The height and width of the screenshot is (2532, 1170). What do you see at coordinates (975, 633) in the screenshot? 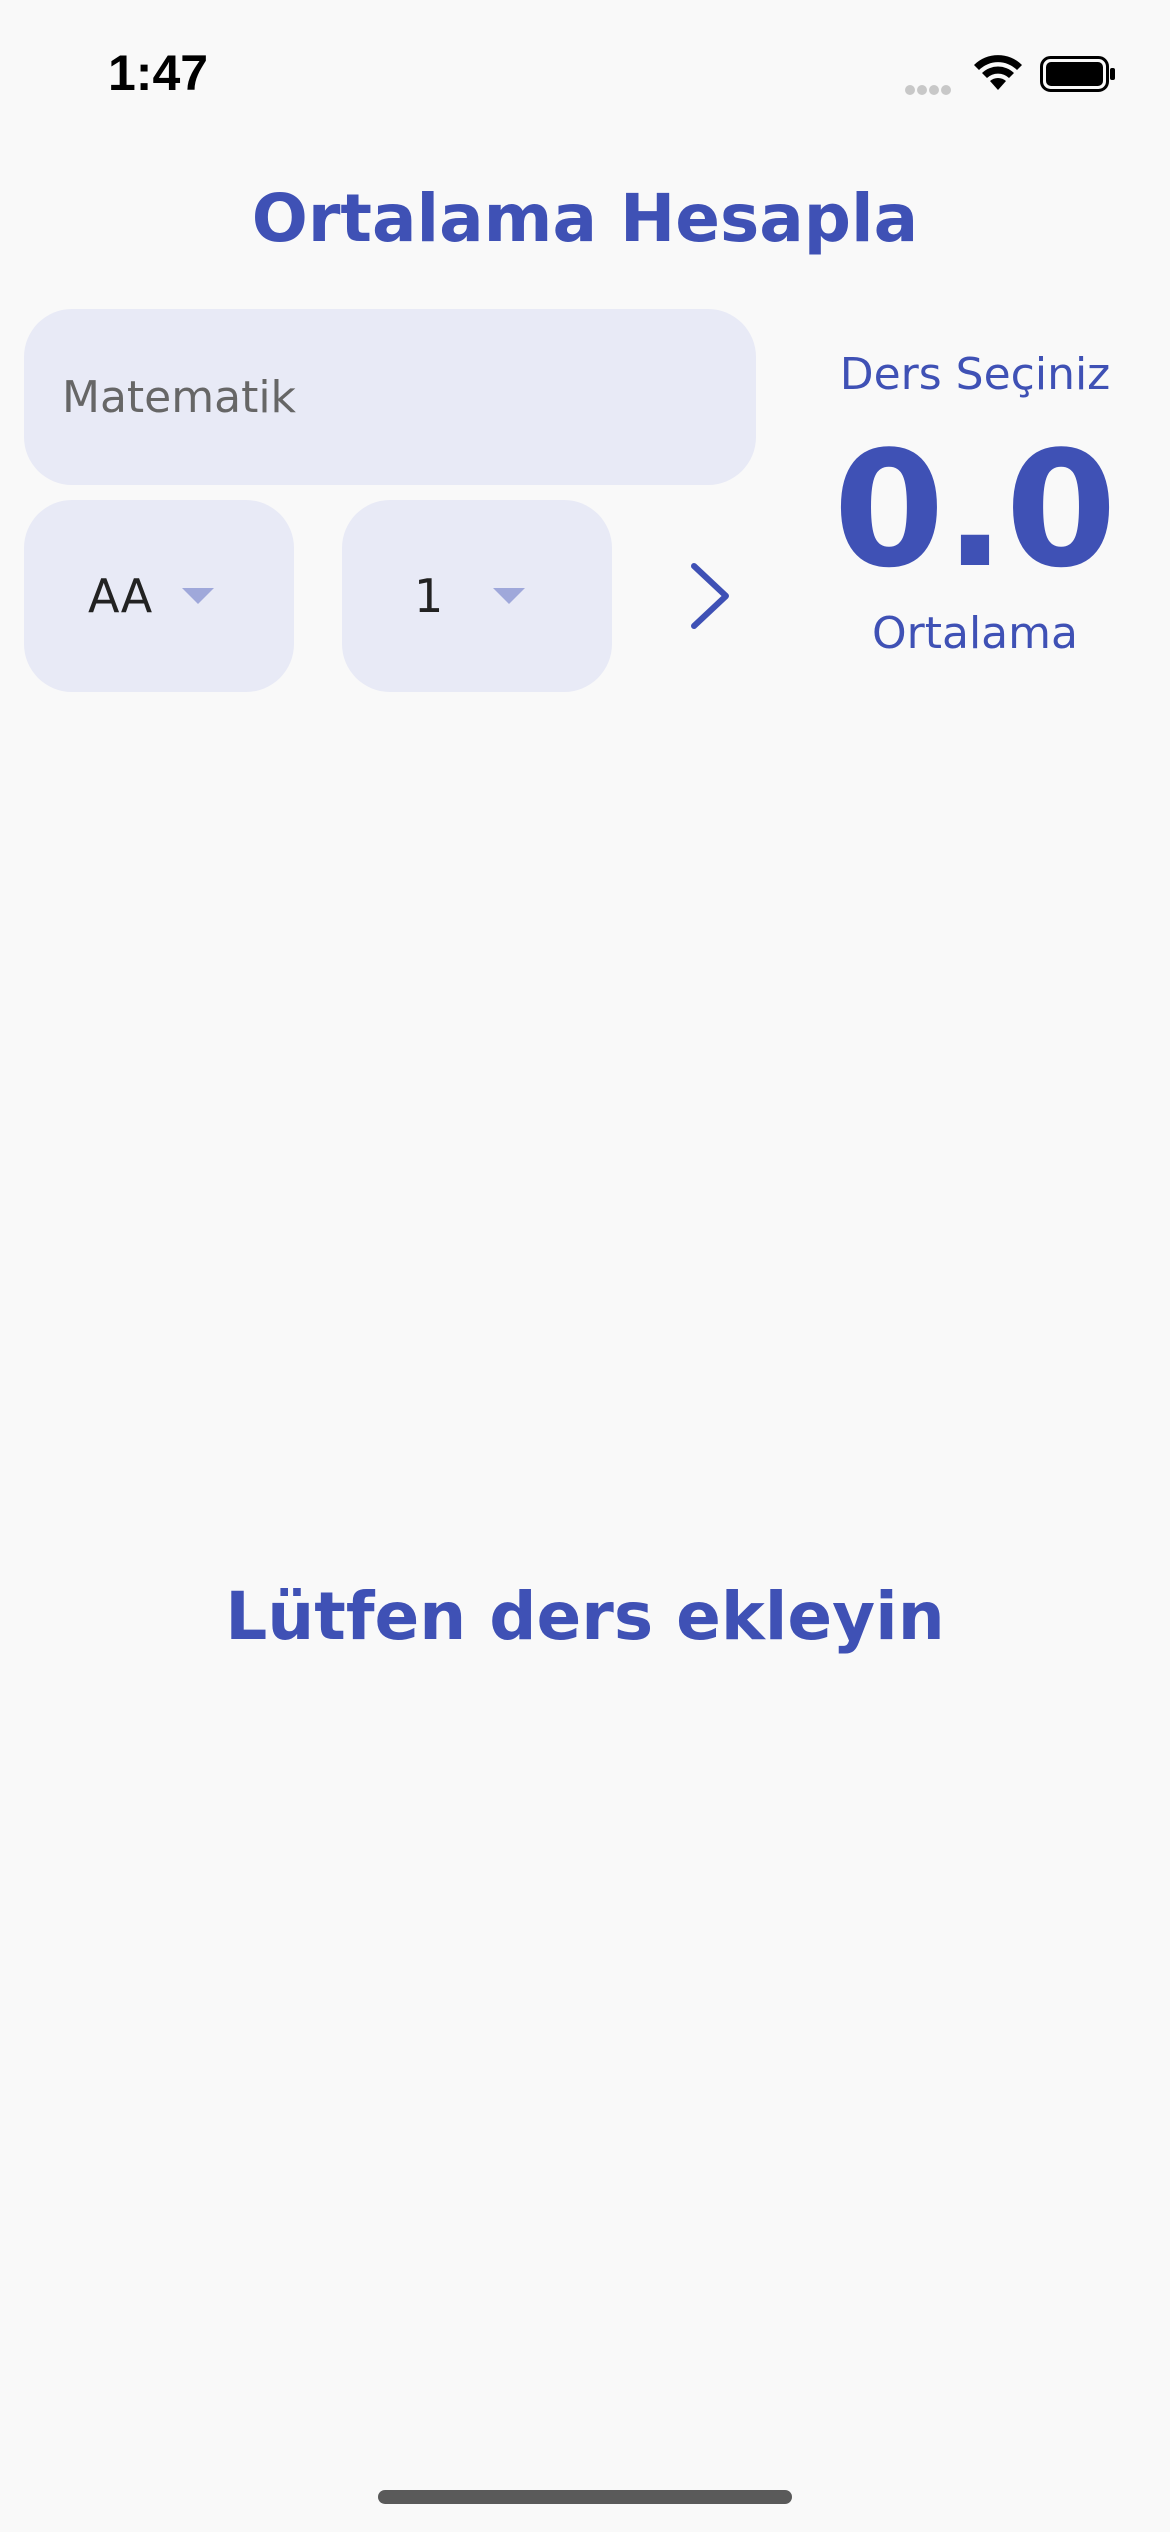
I see `average-label: Ortalama` at bounding box center [975, 633].